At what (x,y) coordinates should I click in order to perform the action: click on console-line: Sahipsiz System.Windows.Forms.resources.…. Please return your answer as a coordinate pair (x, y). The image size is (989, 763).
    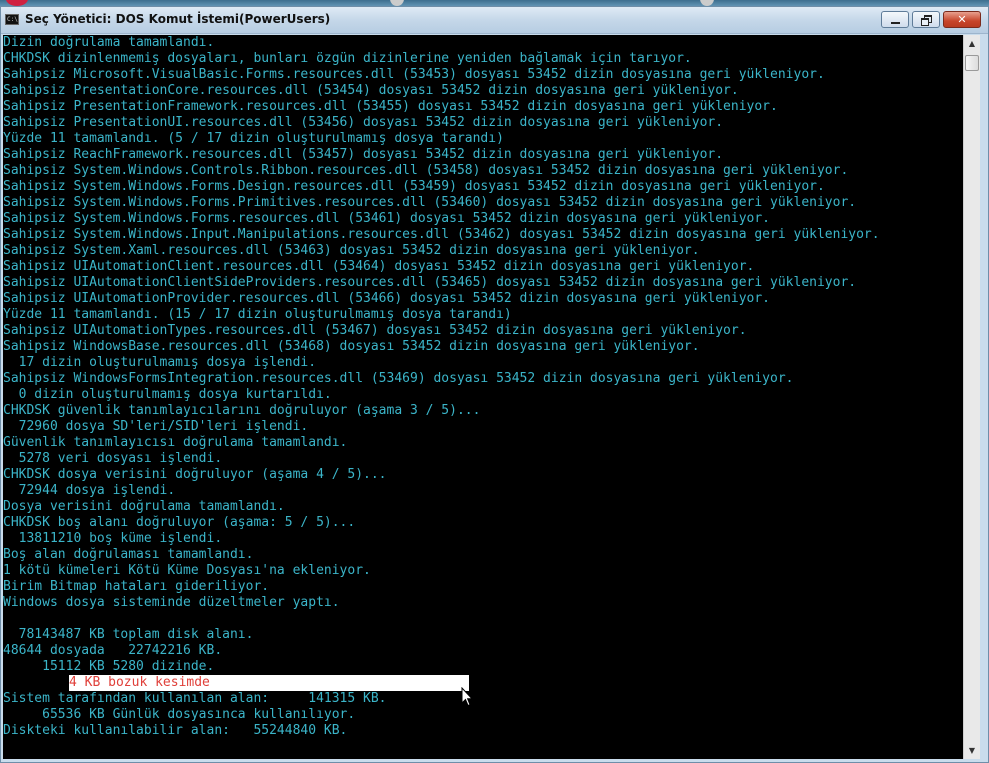
    Looking at the image, I should click on (387, 218).